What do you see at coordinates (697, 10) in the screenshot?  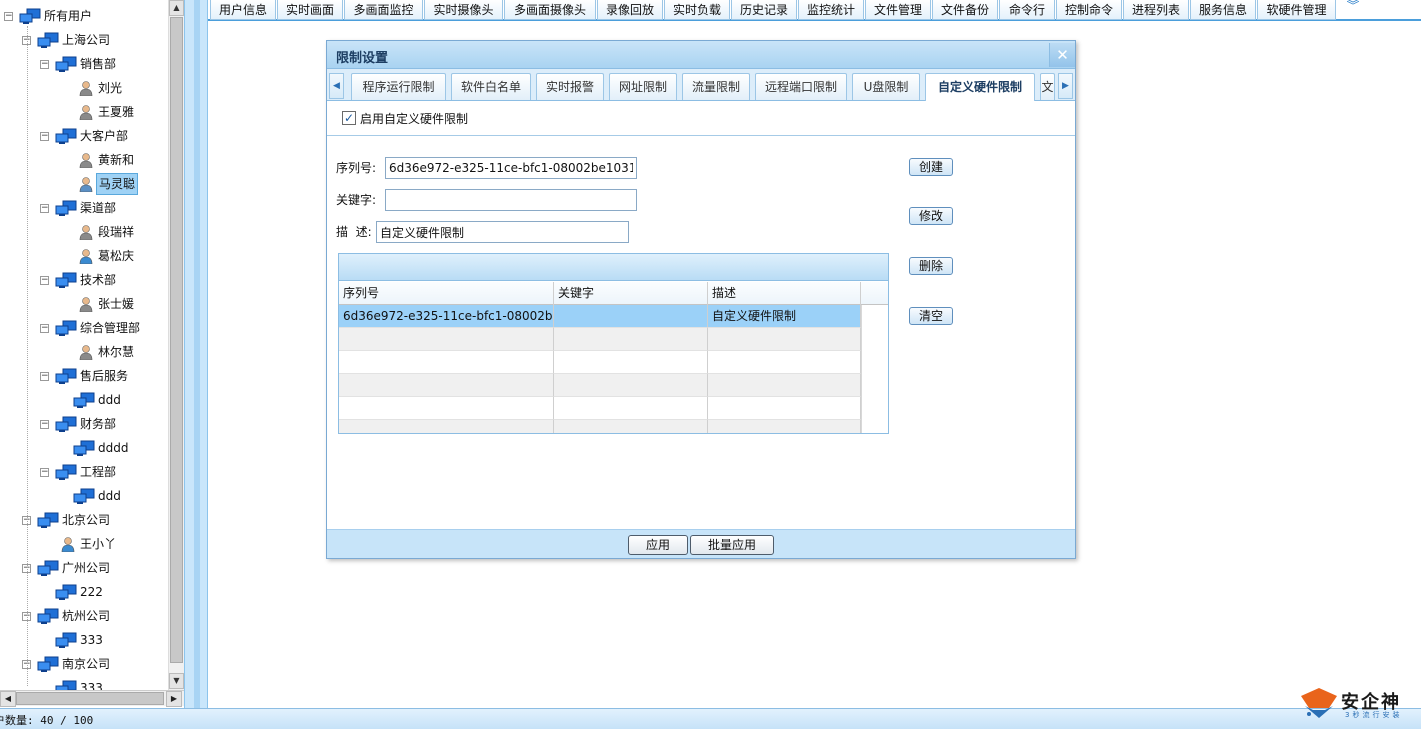 I see `top-tab-6: 实时负载` at bounding box center [697, 10].